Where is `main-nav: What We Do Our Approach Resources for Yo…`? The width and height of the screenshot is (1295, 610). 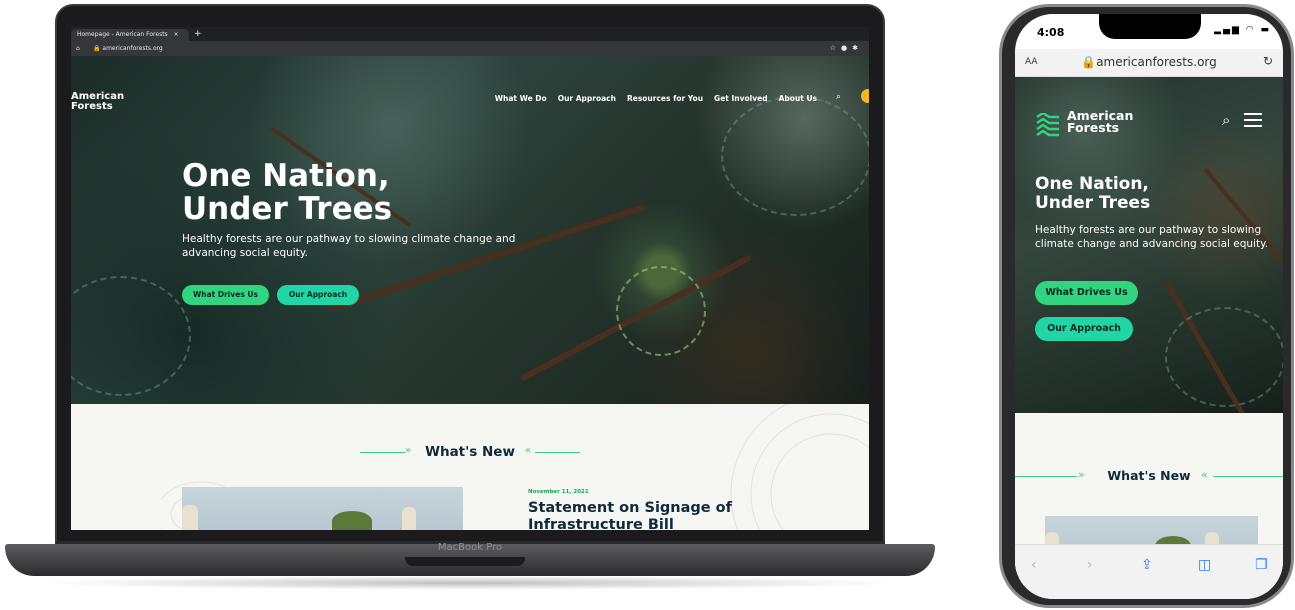
main-nav: What We Do Our Approach Resources for Yo… is located at coordinates (656, 98).